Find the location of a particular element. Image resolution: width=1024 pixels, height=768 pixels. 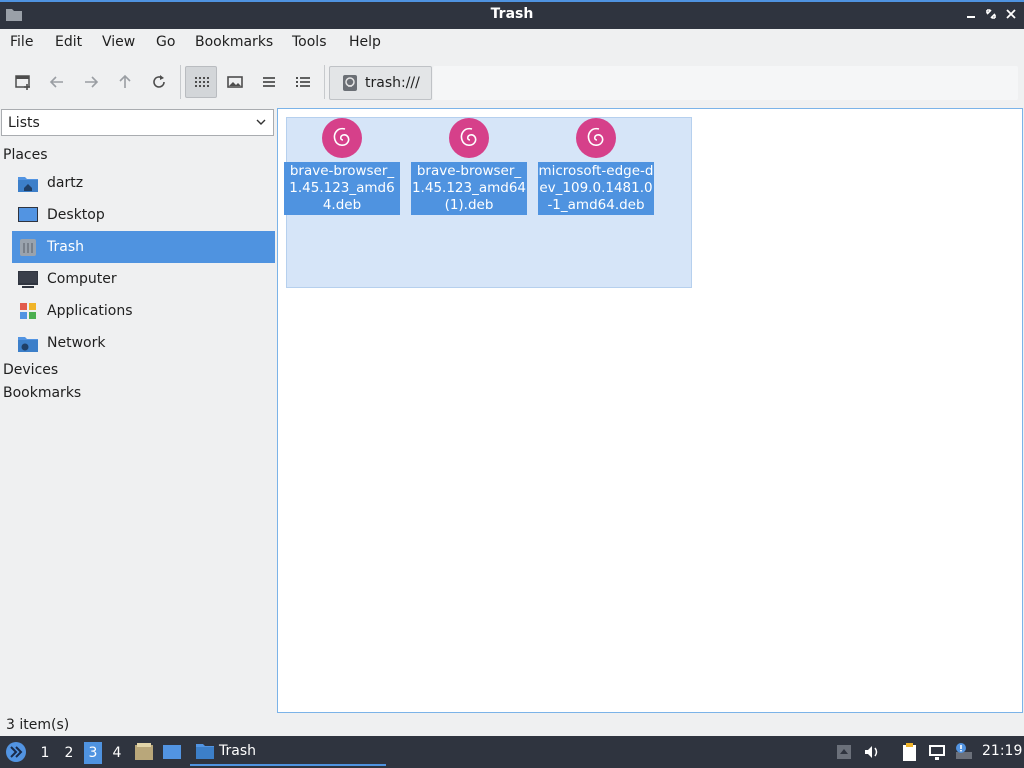

menu-file: File is located at coordinates (21, 42).